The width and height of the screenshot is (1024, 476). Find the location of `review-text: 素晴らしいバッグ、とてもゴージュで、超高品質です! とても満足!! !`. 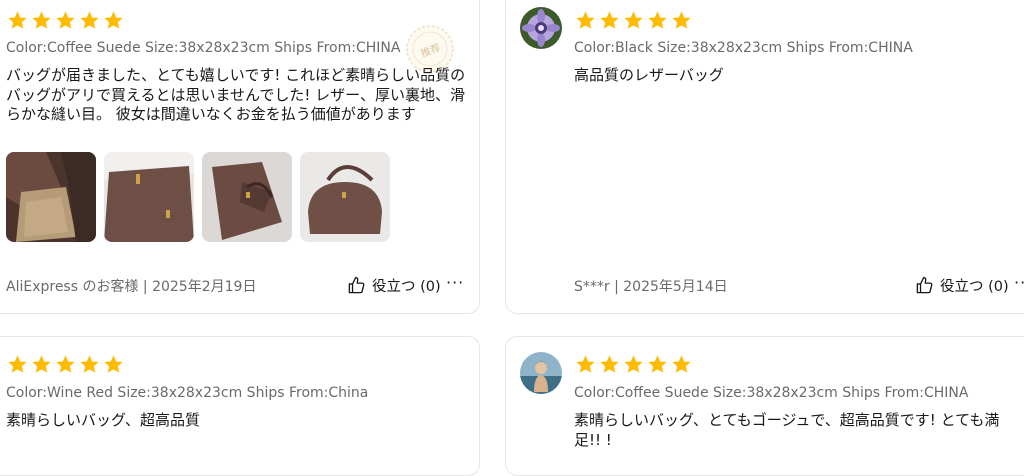

review-text: 素晴らしいバッグ、とてもゴージュで、超高品質です! とても満足!! ! is located at coordinates (787, 430).